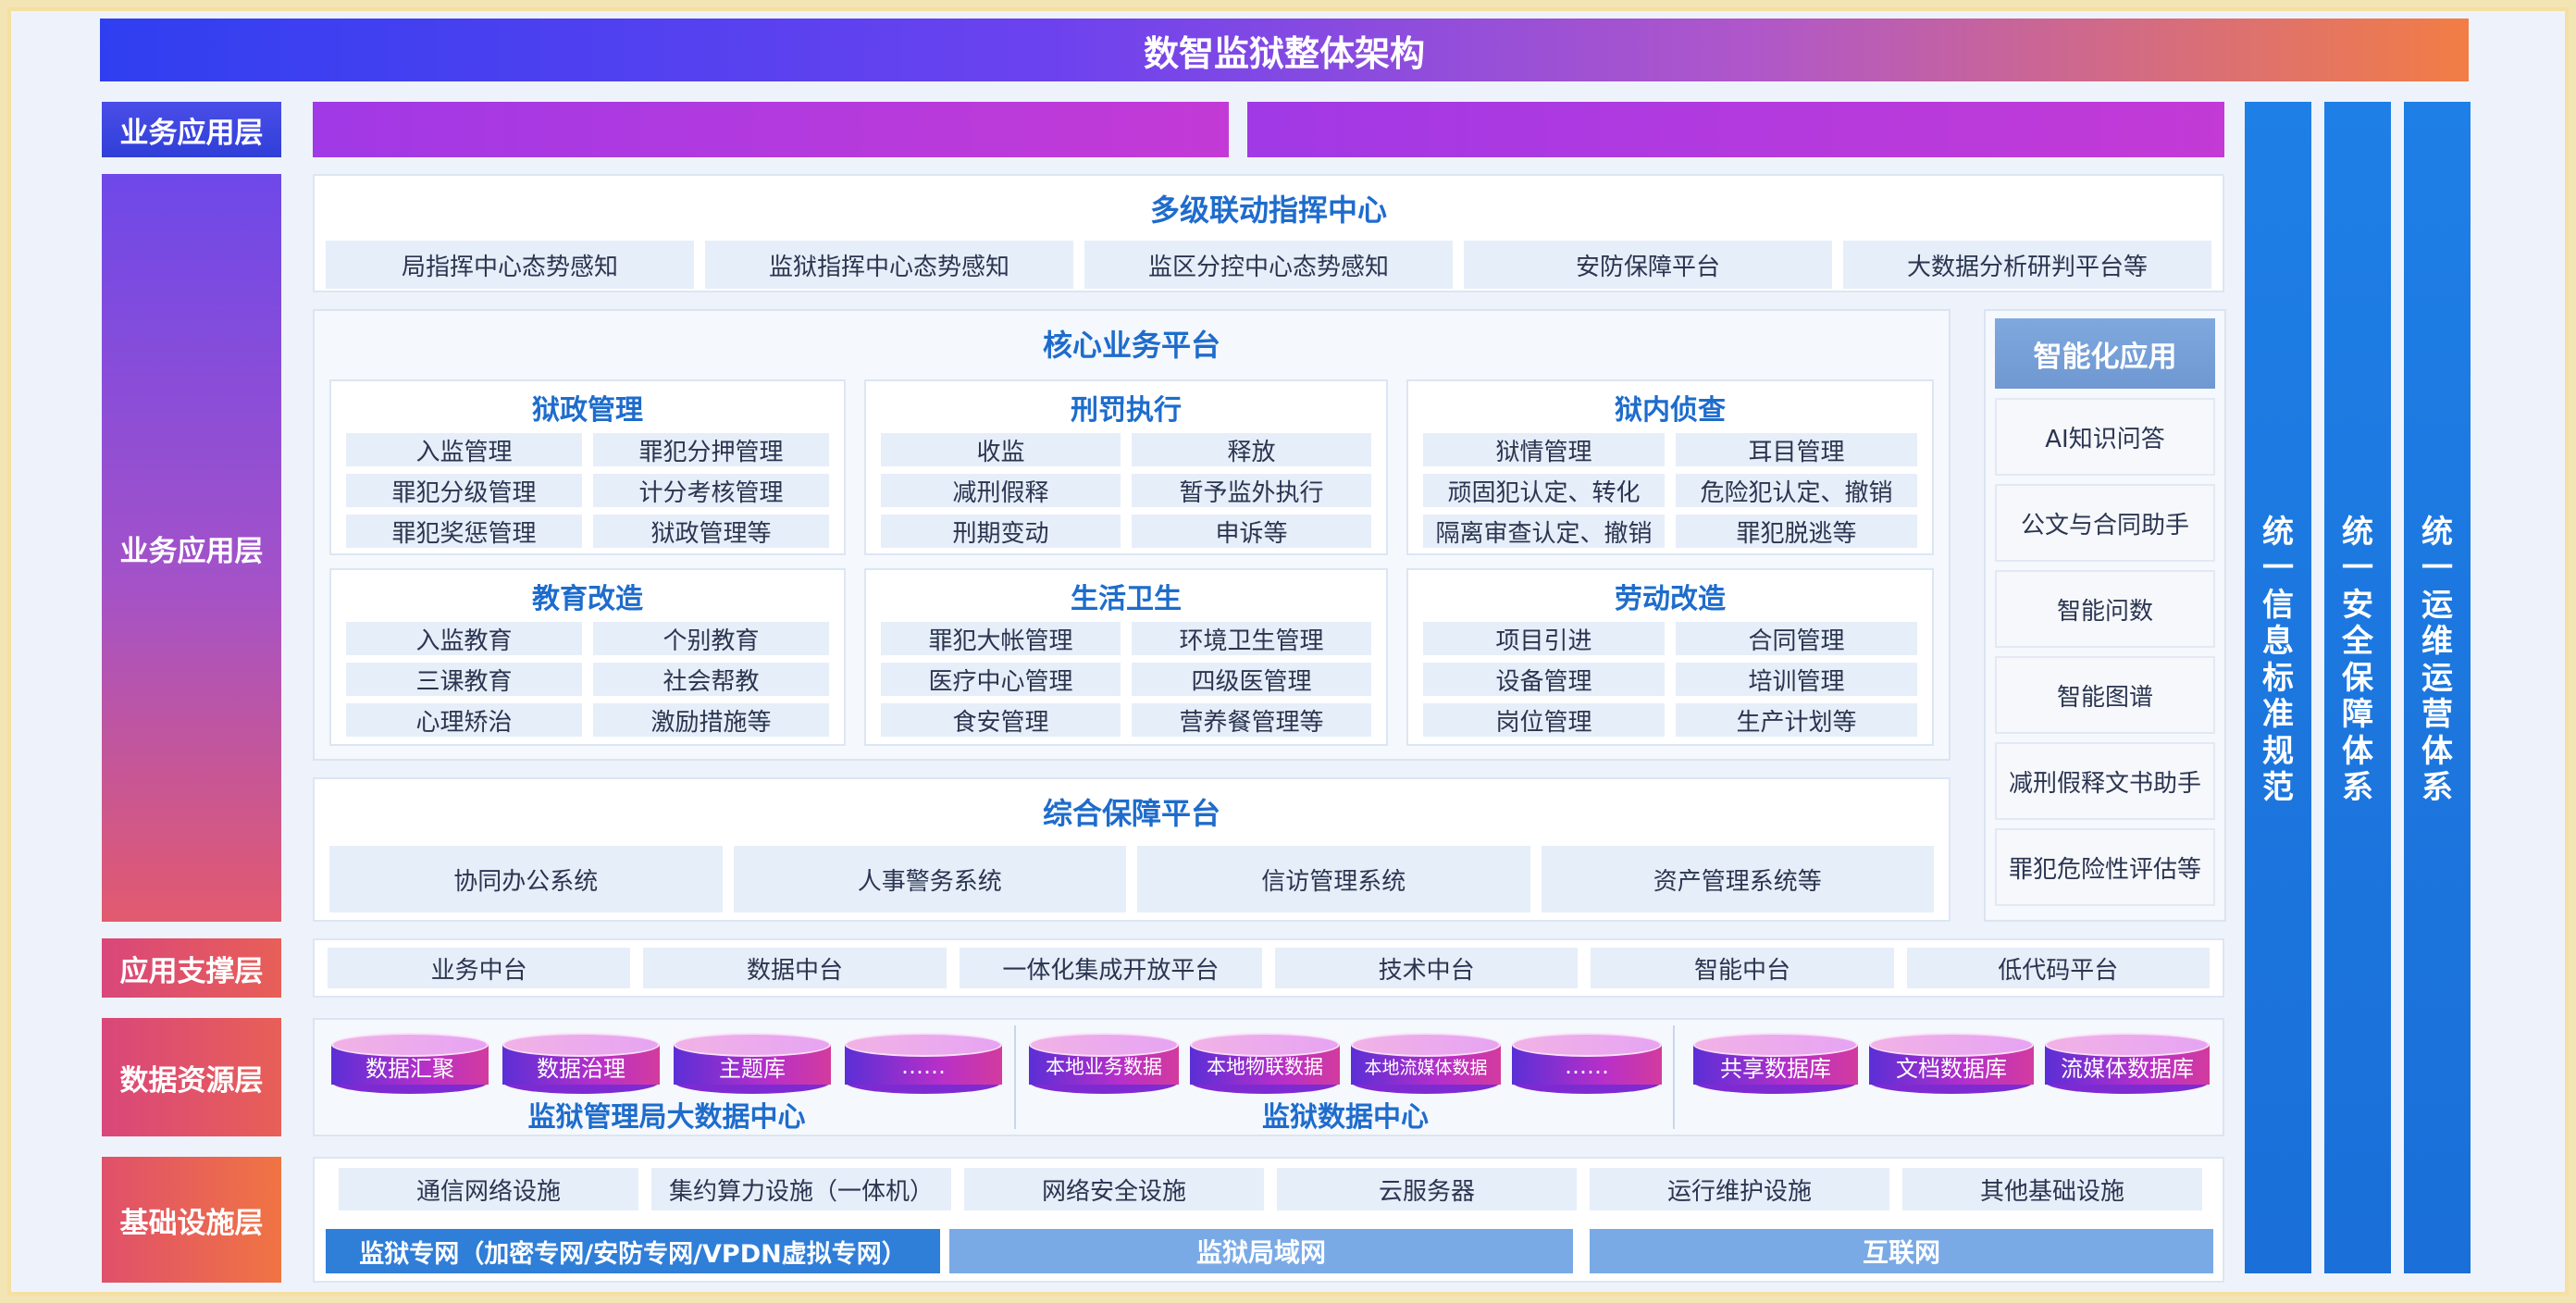  Describe the element at coordinates (1544, 638) in the screenshot. I see `module-item: 项目引进` at that location.